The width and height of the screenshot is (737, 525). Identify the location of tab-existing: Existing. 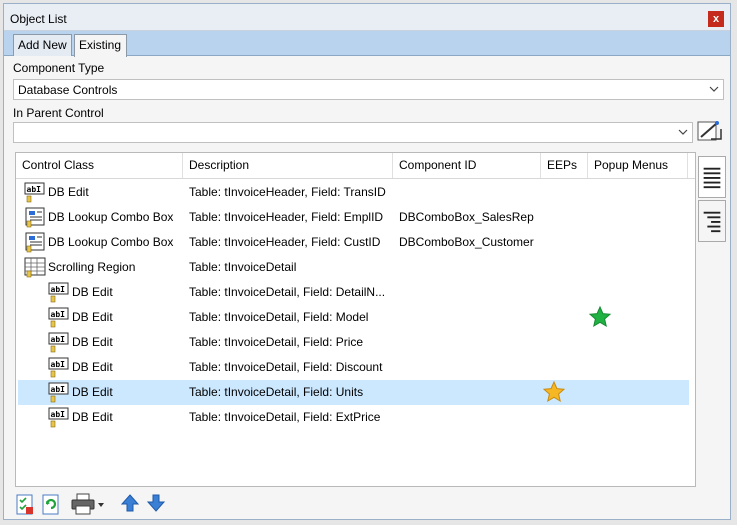
(100, 45).